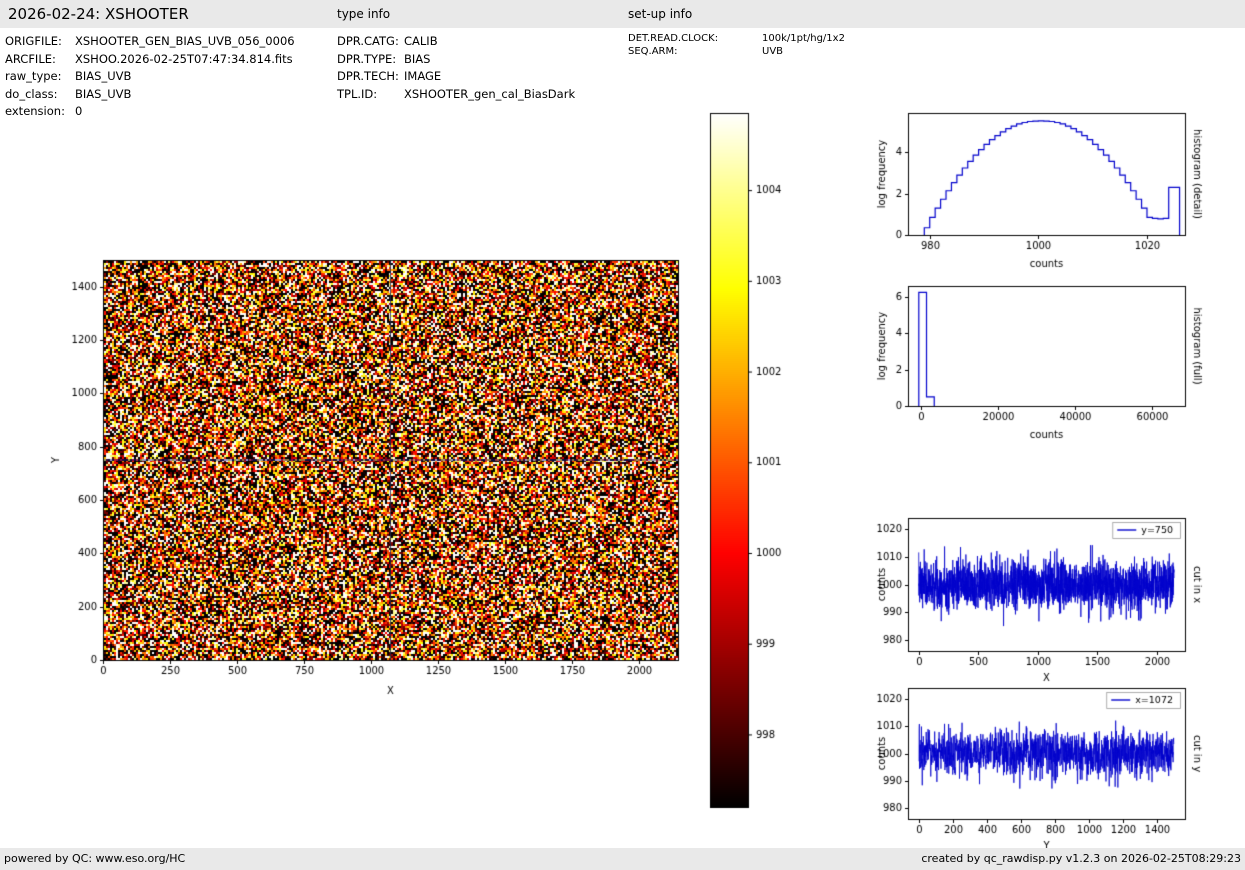 The width and height of the screenshot is (1245, 870). What do you see at coordinates (423, 76) in the screenshot?
I see `metadata-value: IMAGE` at bounding box center [423, 76].